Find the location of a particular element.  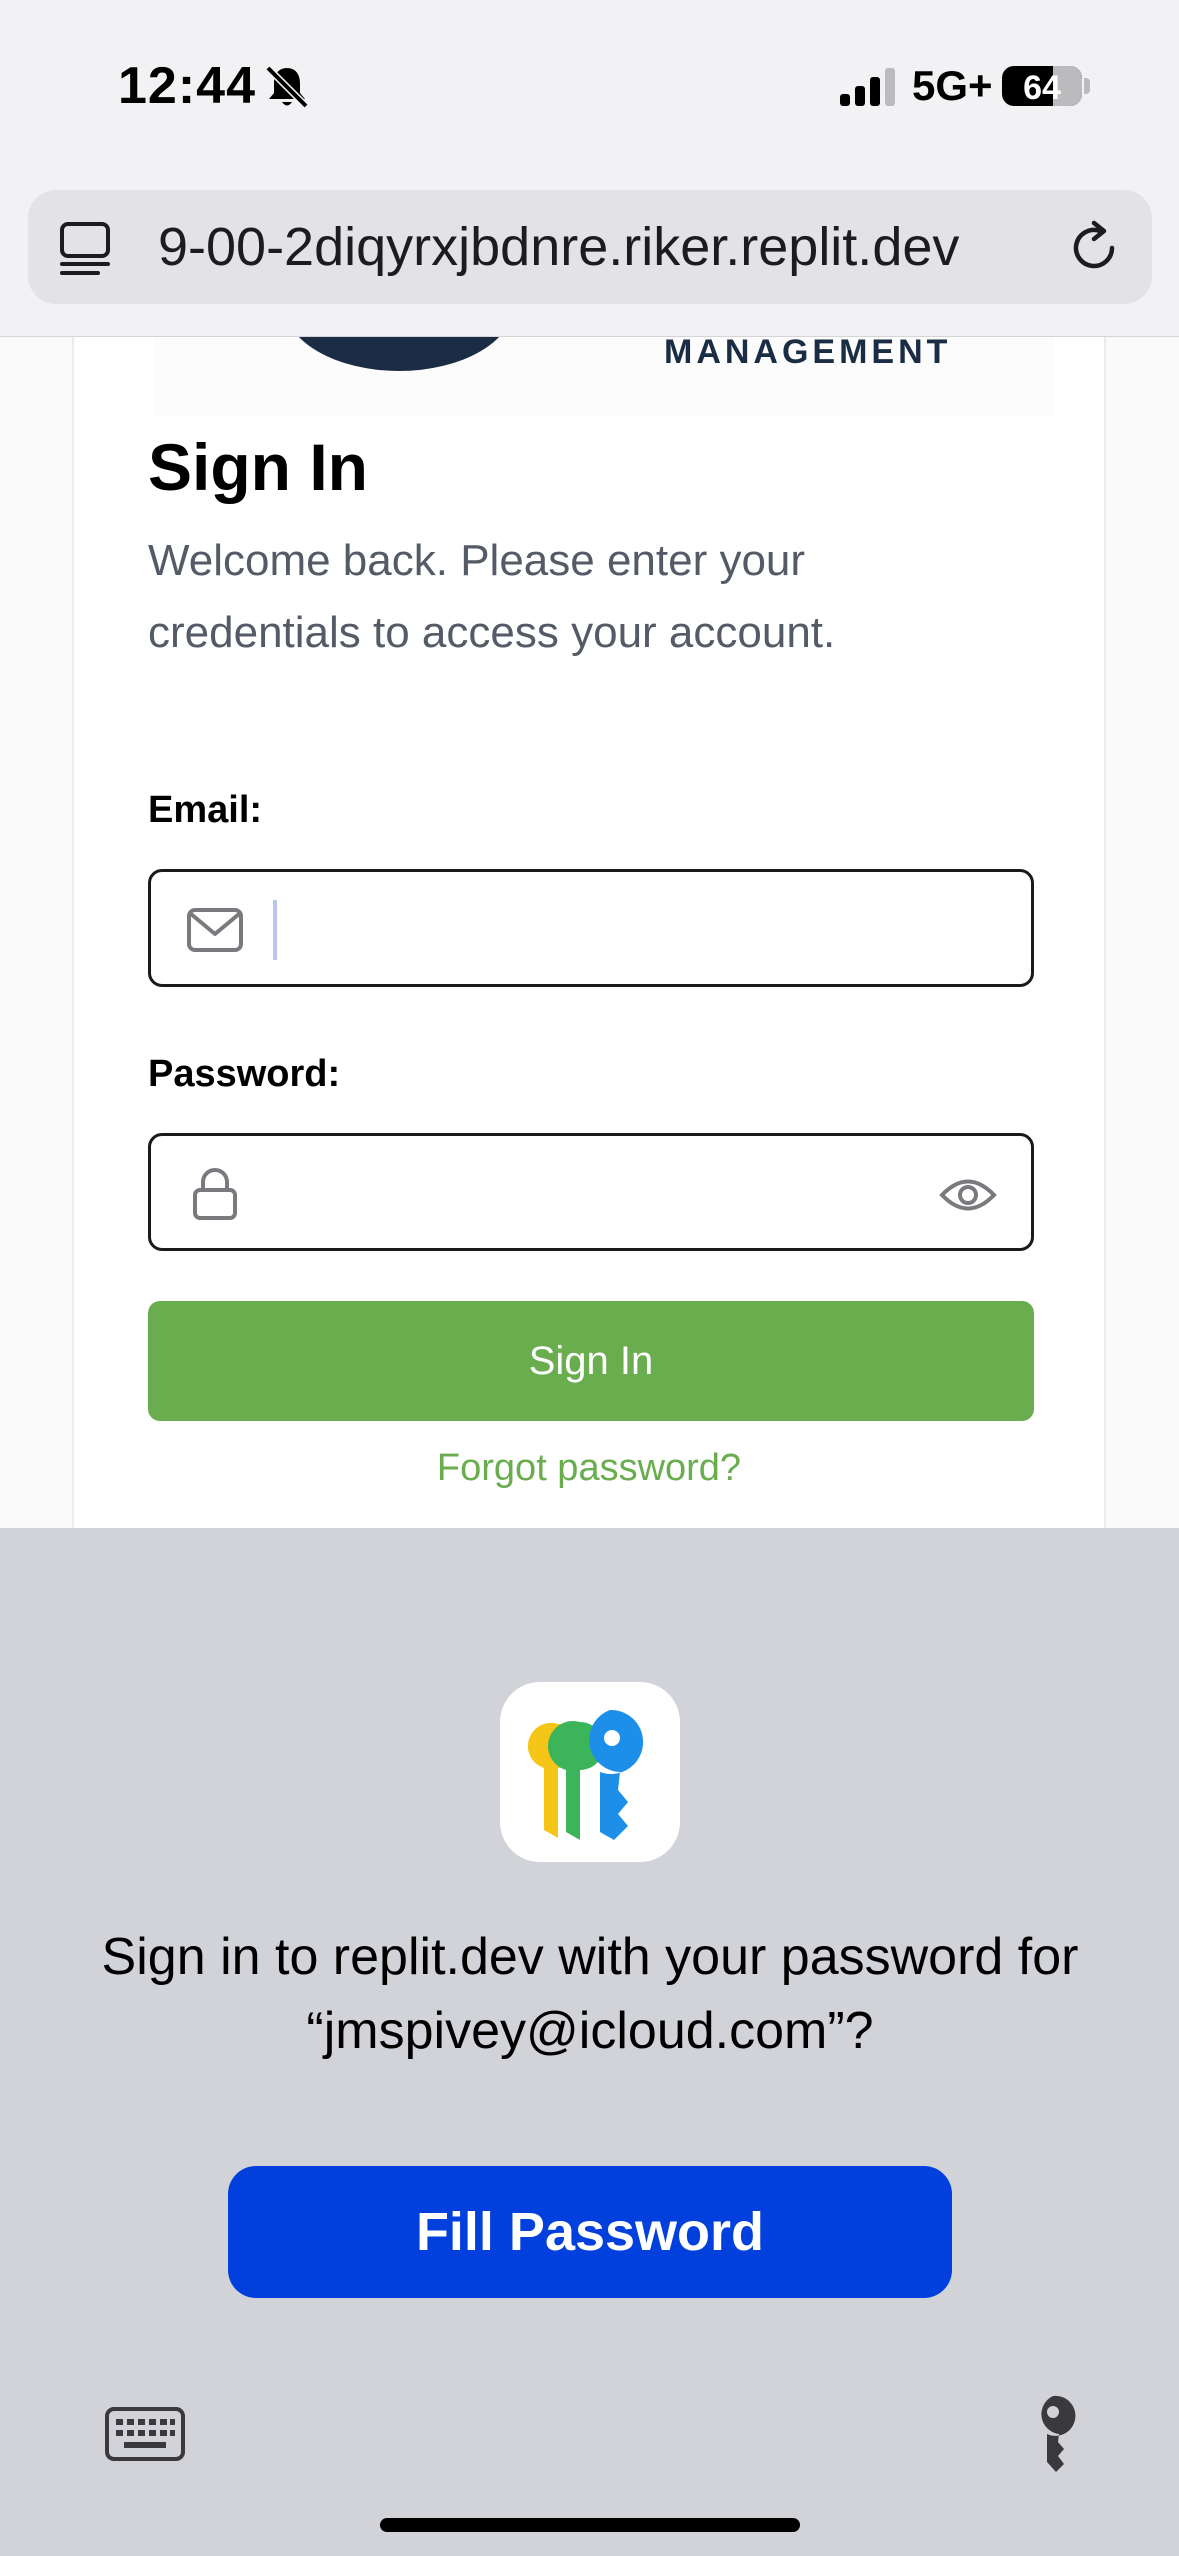

password-field is located at coordinates (591, 1192).